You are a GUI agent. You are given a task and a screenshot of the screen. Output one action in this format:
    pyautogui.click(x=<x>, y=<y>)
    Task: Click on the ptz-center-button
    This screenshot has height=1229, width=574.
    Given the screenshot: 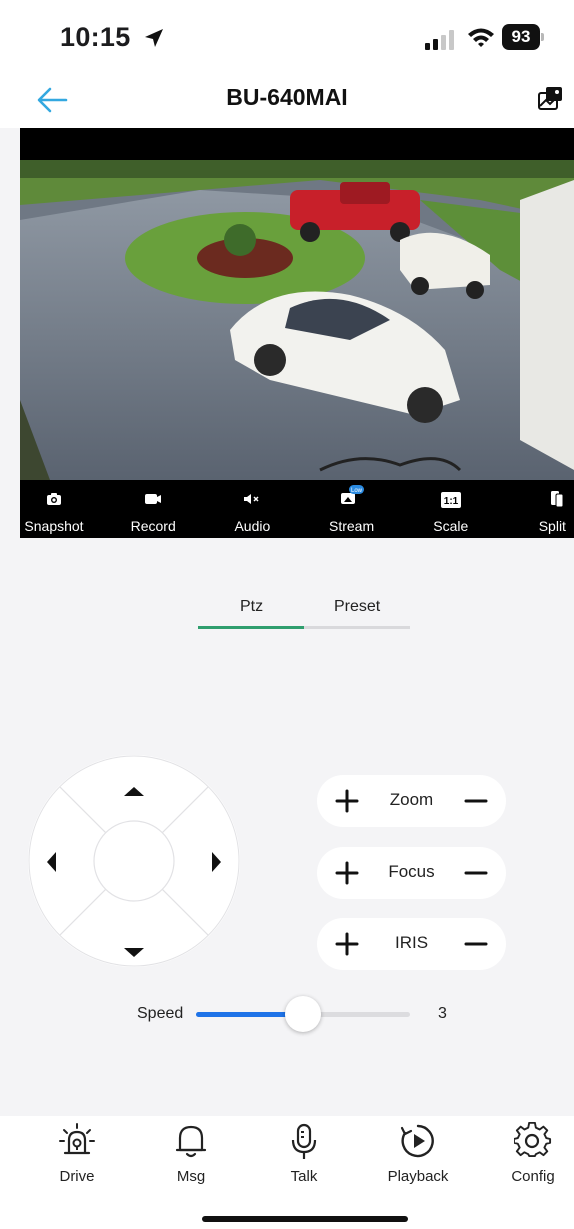 What is the action you would take?
    pyautogui.click(x=134, y=861)
    